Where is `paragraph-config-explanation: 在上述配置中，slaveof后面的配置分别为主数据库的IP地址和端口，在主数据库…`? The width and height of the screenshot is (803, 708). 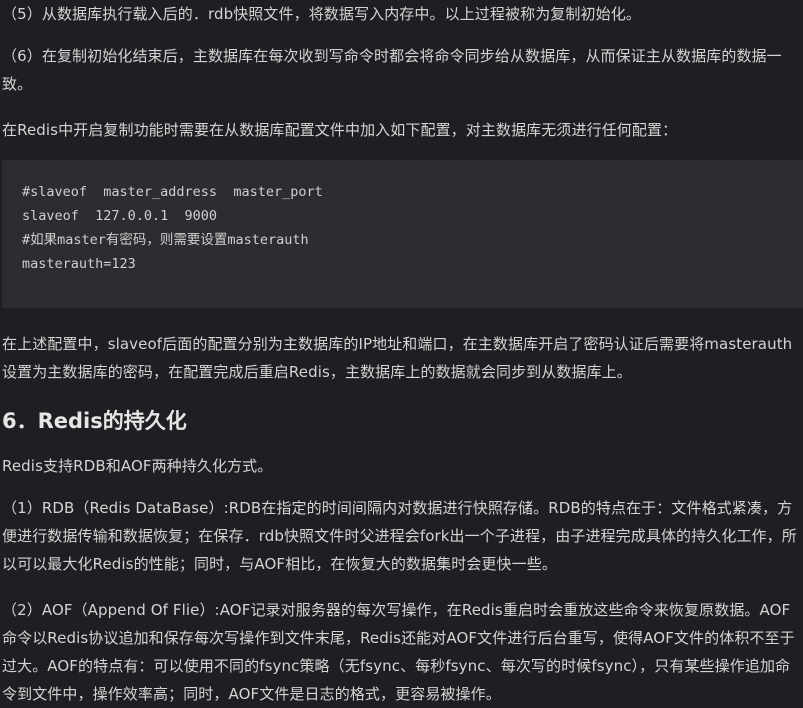 paragraph-config-explanation: 在上述配置中，slaveof后面的配置分别为主数据库的IP地址和端口，在主数据库… is located at coordinates (397, 358).